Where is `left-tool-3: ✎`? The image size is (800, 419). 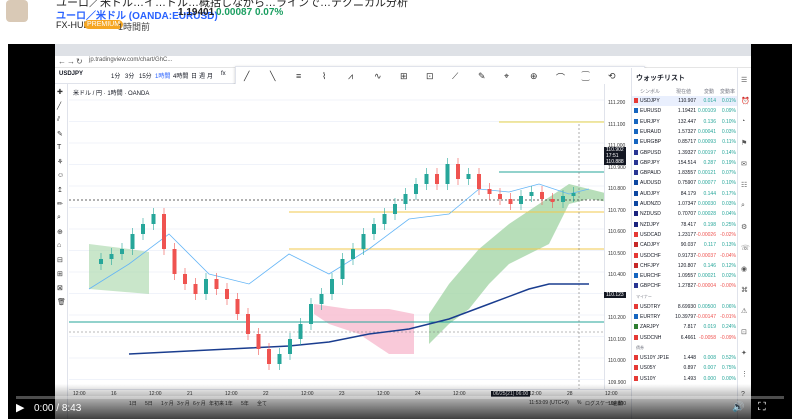 left-tool-3: ✎ is located at coordinates (60, 134).